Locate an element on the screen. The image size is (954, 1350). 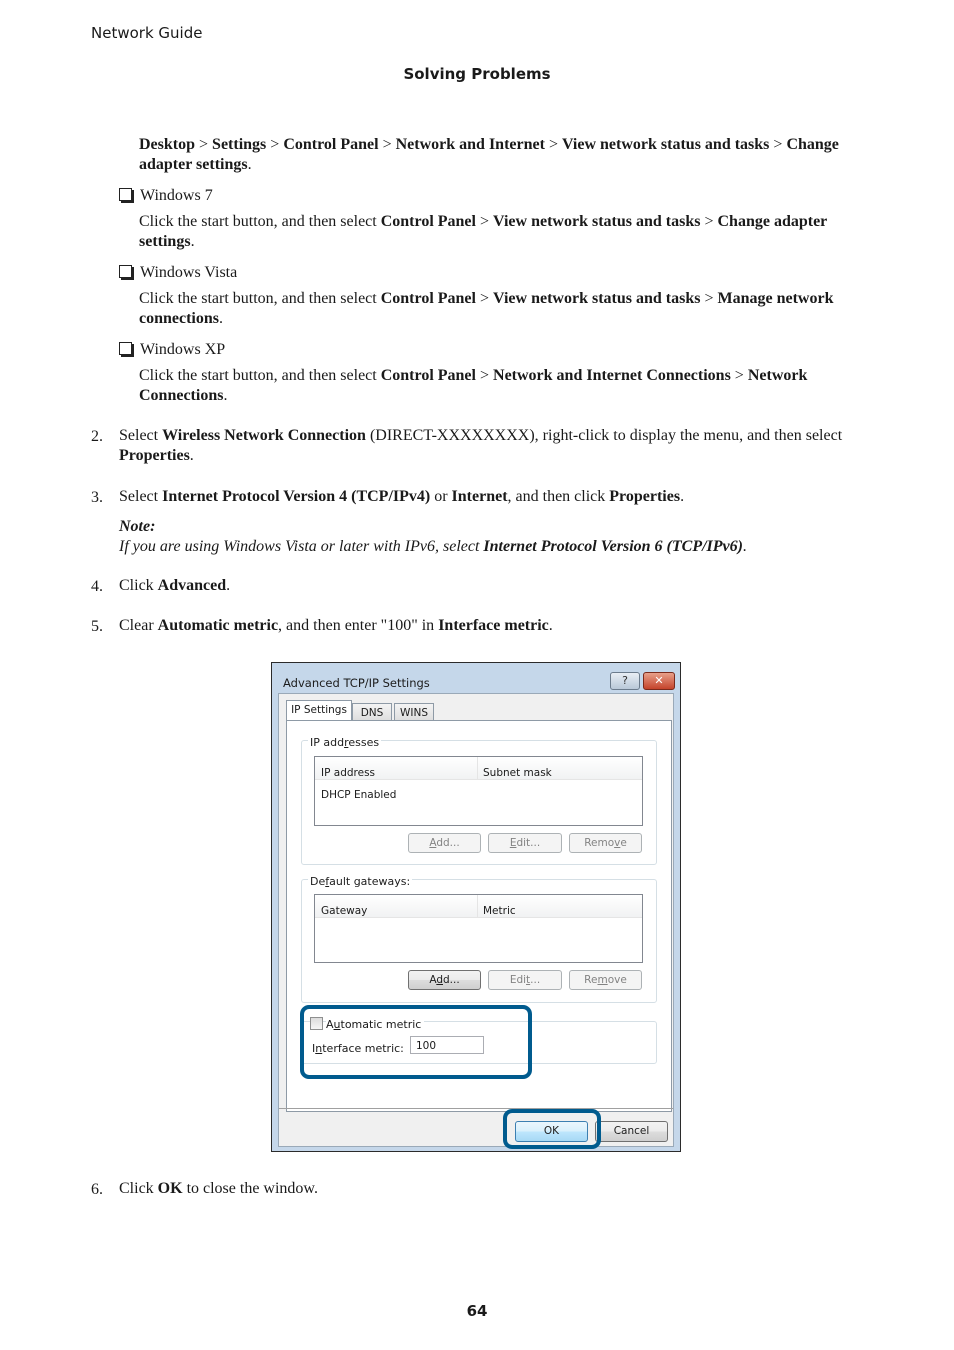
text-run: , and then click is located at coordinates (558, 496).